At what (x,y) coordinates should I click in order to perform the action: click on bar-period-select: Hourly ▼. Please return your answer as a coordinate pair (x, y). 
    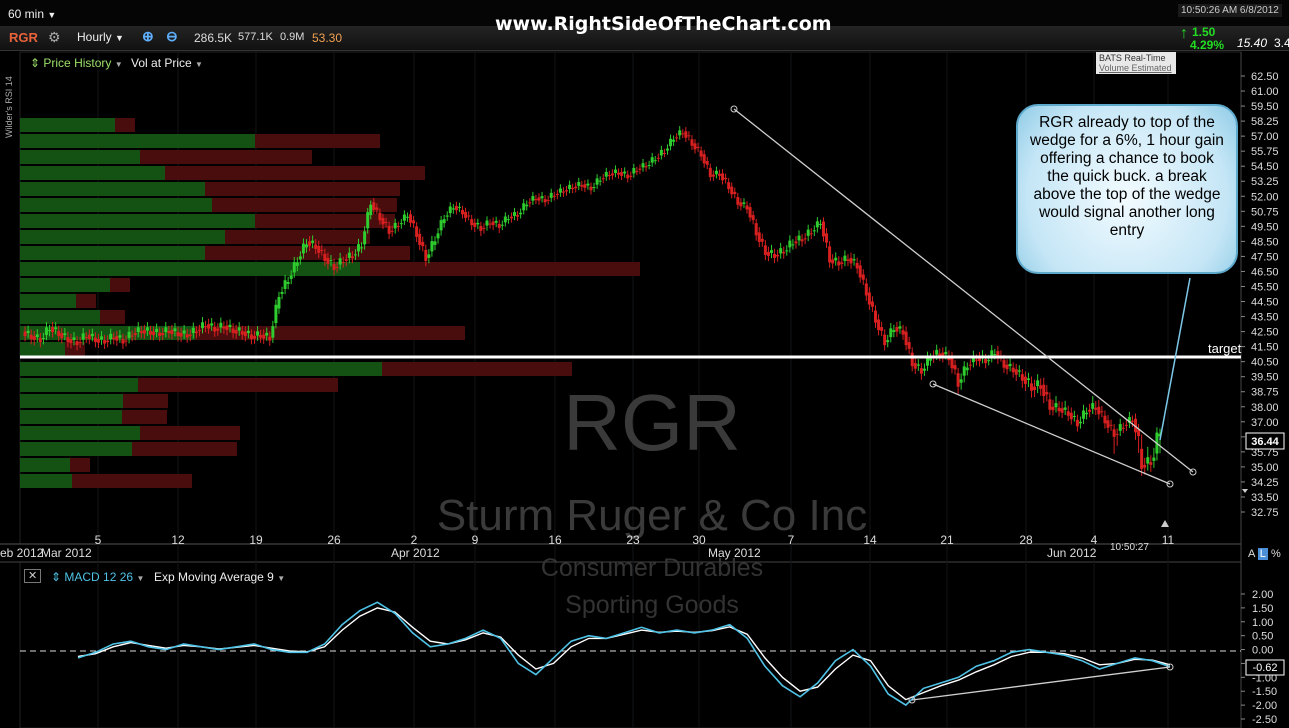
    Looking at the image, I should click on (100, 37).